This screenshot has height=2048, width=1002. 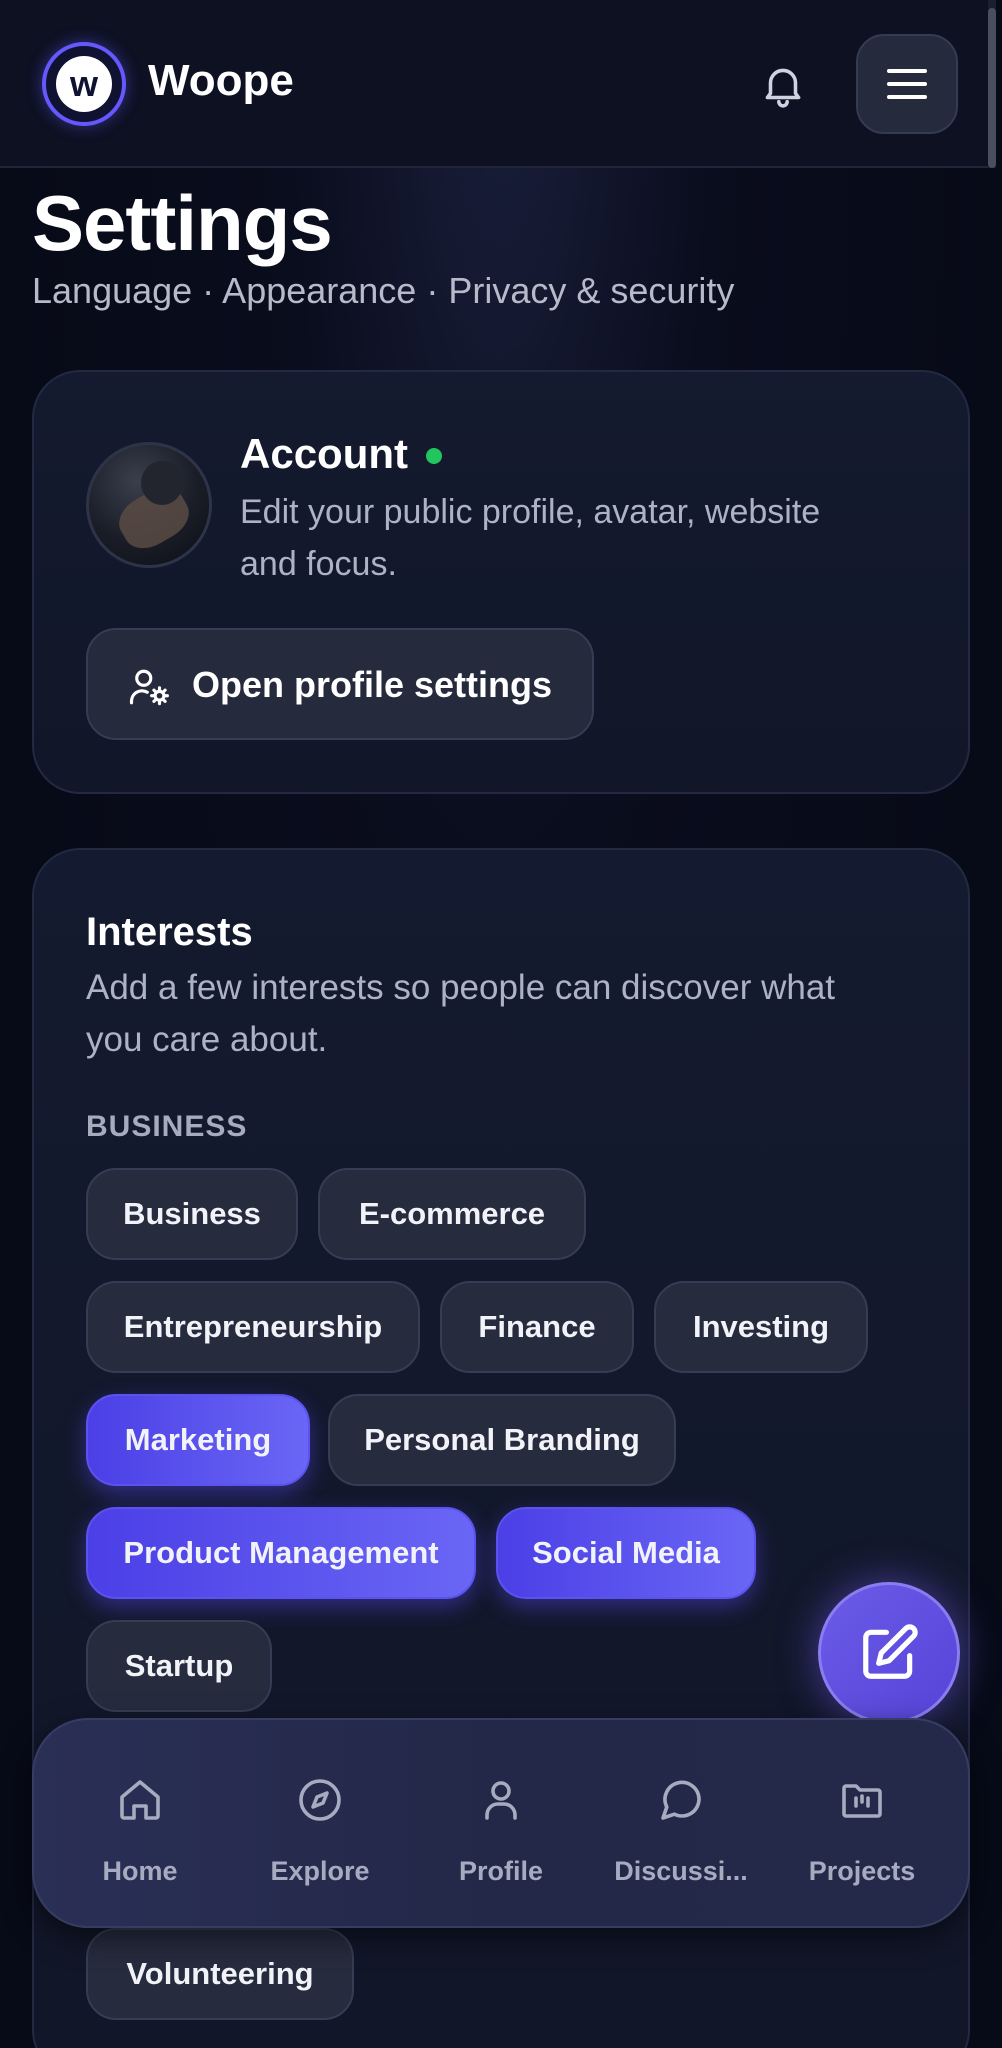 What do you see at coordinates (253, 1327) in the screenshot?
I see `interest-chip-entrepreneurship: Entrepreneurship` at bounding box center [253, 1327].